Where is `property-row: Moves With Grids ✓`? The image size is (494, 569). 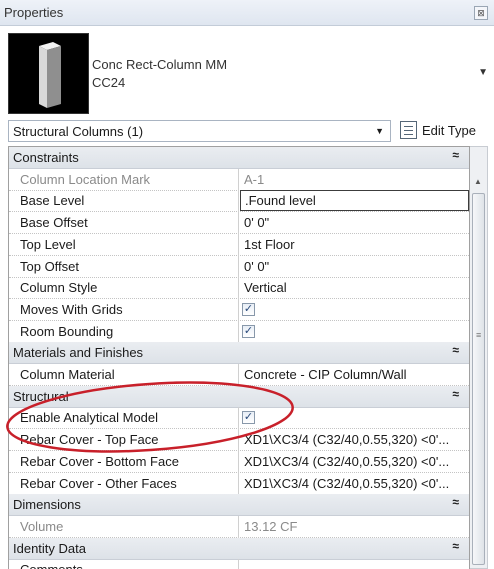
property-row: Moves With Grids ✓ is located at coordinates (239, 309).